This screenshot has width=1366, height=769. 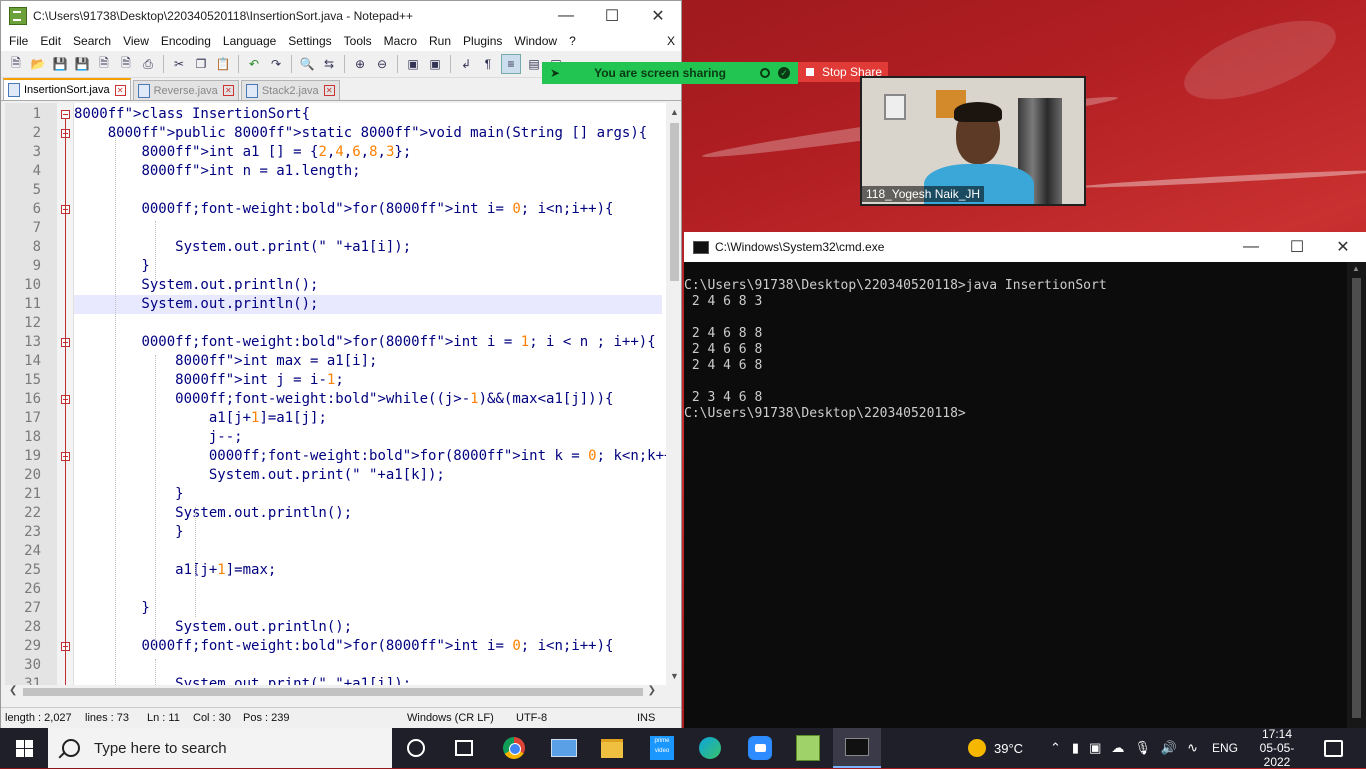 I want to click on notepadpp-taskbar-icon, so click(x=808, y=748).